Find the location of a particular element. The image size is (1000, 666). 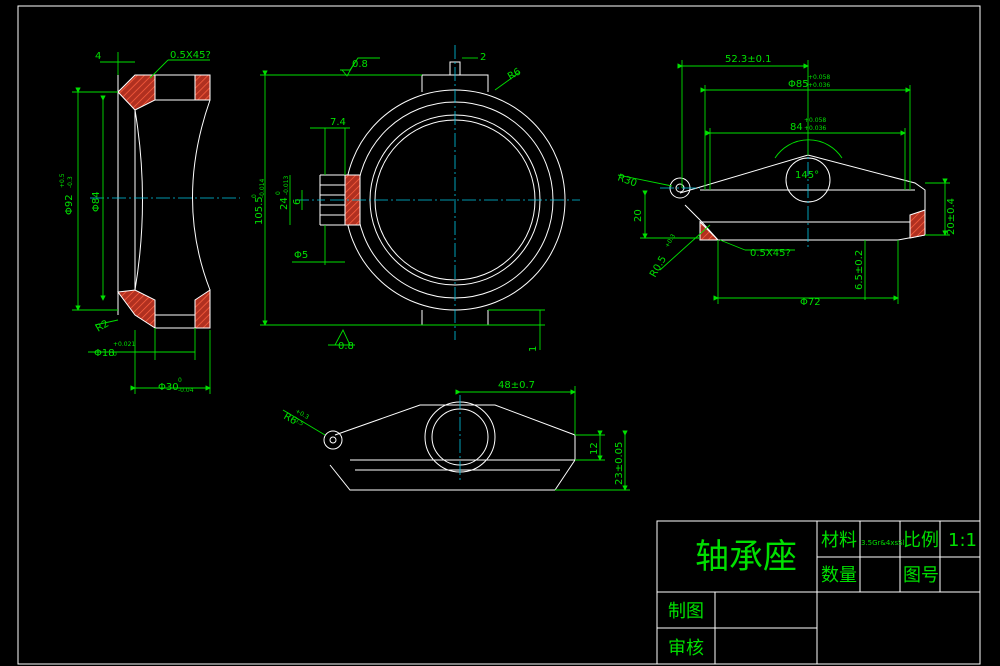

dim-chamfer-left: 0.5X45? is located at coordinates (190, 55).